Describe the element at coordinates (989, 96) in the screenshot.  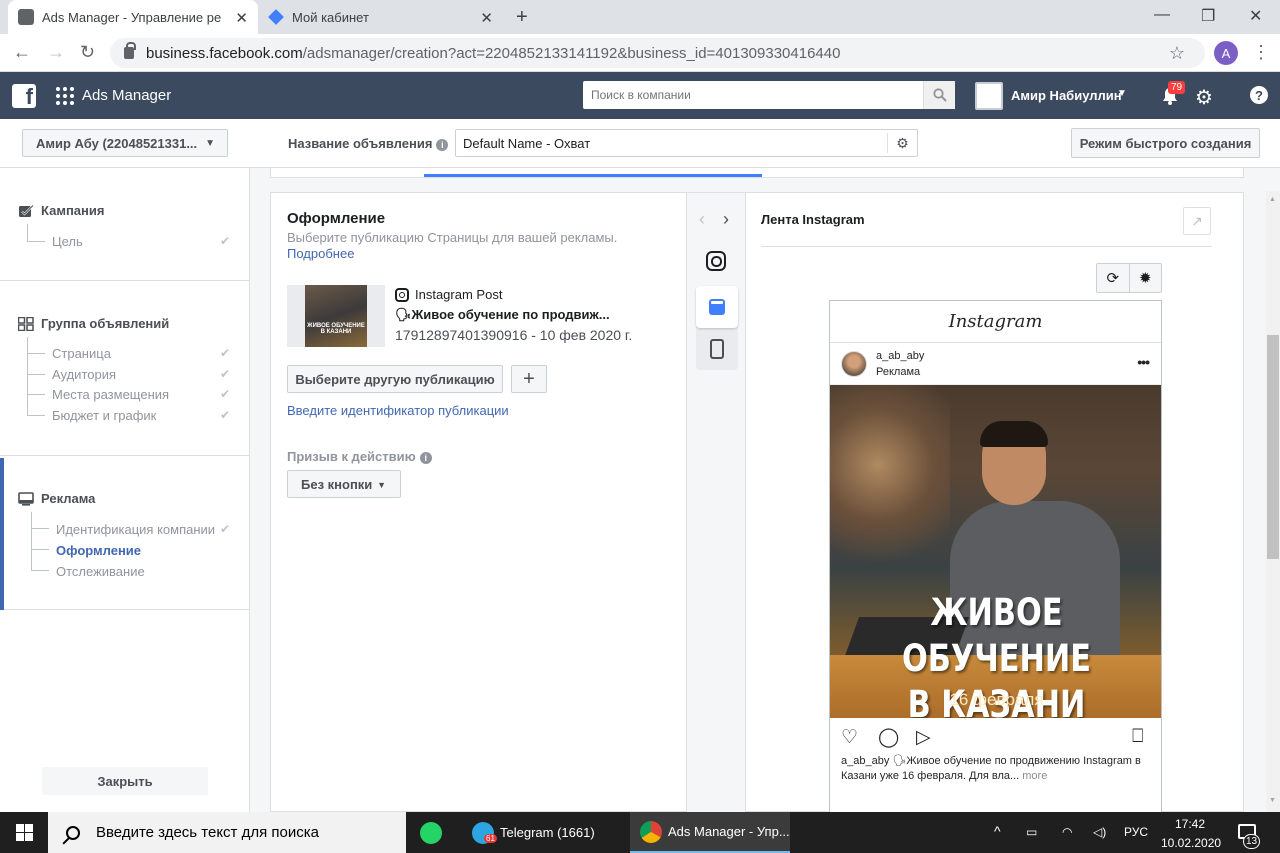
I see `business-avatar` at that location.